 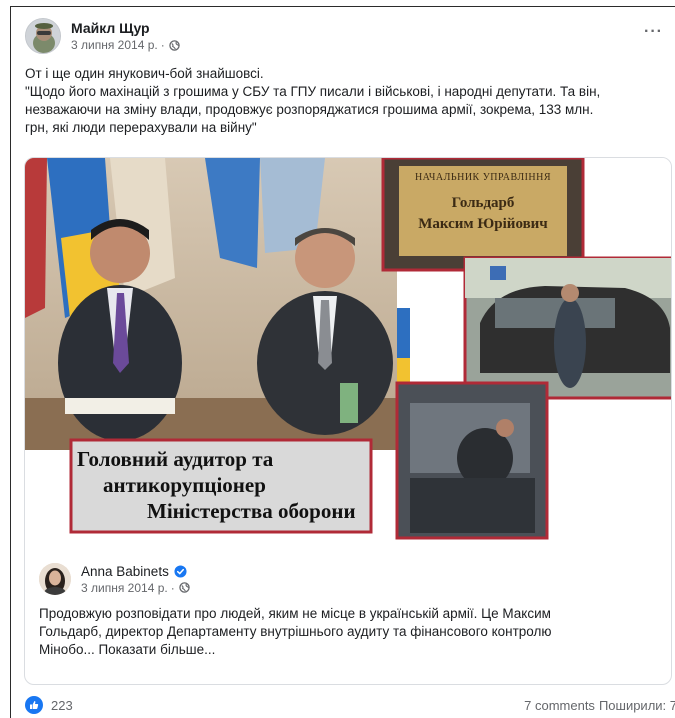 What do you see at coordinates (62, 705) in the screenshot?
I see `like-count: 223` at bounding box center [62, 705].